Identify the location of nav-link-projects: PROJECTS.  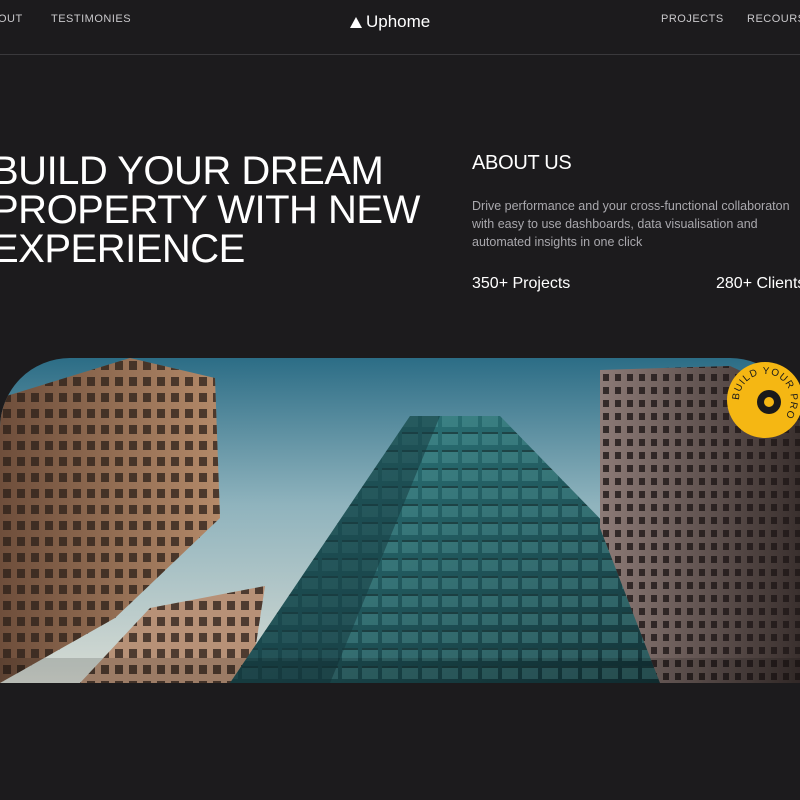
(692, 19).